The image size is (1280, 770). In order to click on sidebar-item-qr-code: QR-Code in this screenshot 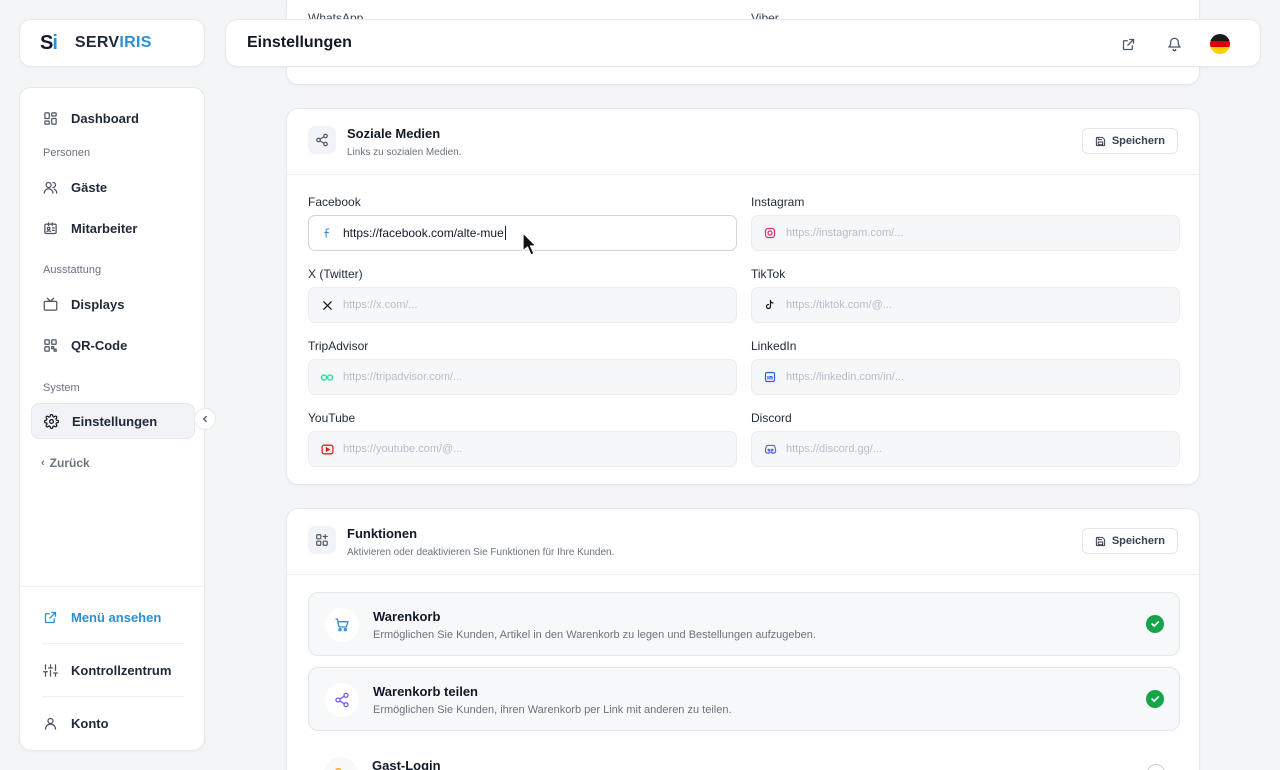, I will do `click(113, 345)`.